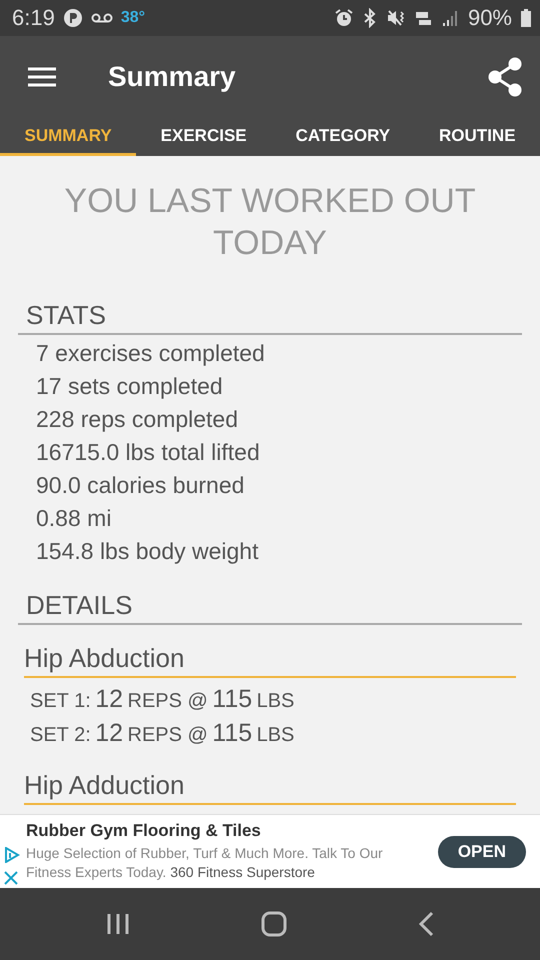  What do you see at coordinates (270, 787) in the screenshot?
I see `exercise-name: Hip Adduction` at bounding box center [270, 787].